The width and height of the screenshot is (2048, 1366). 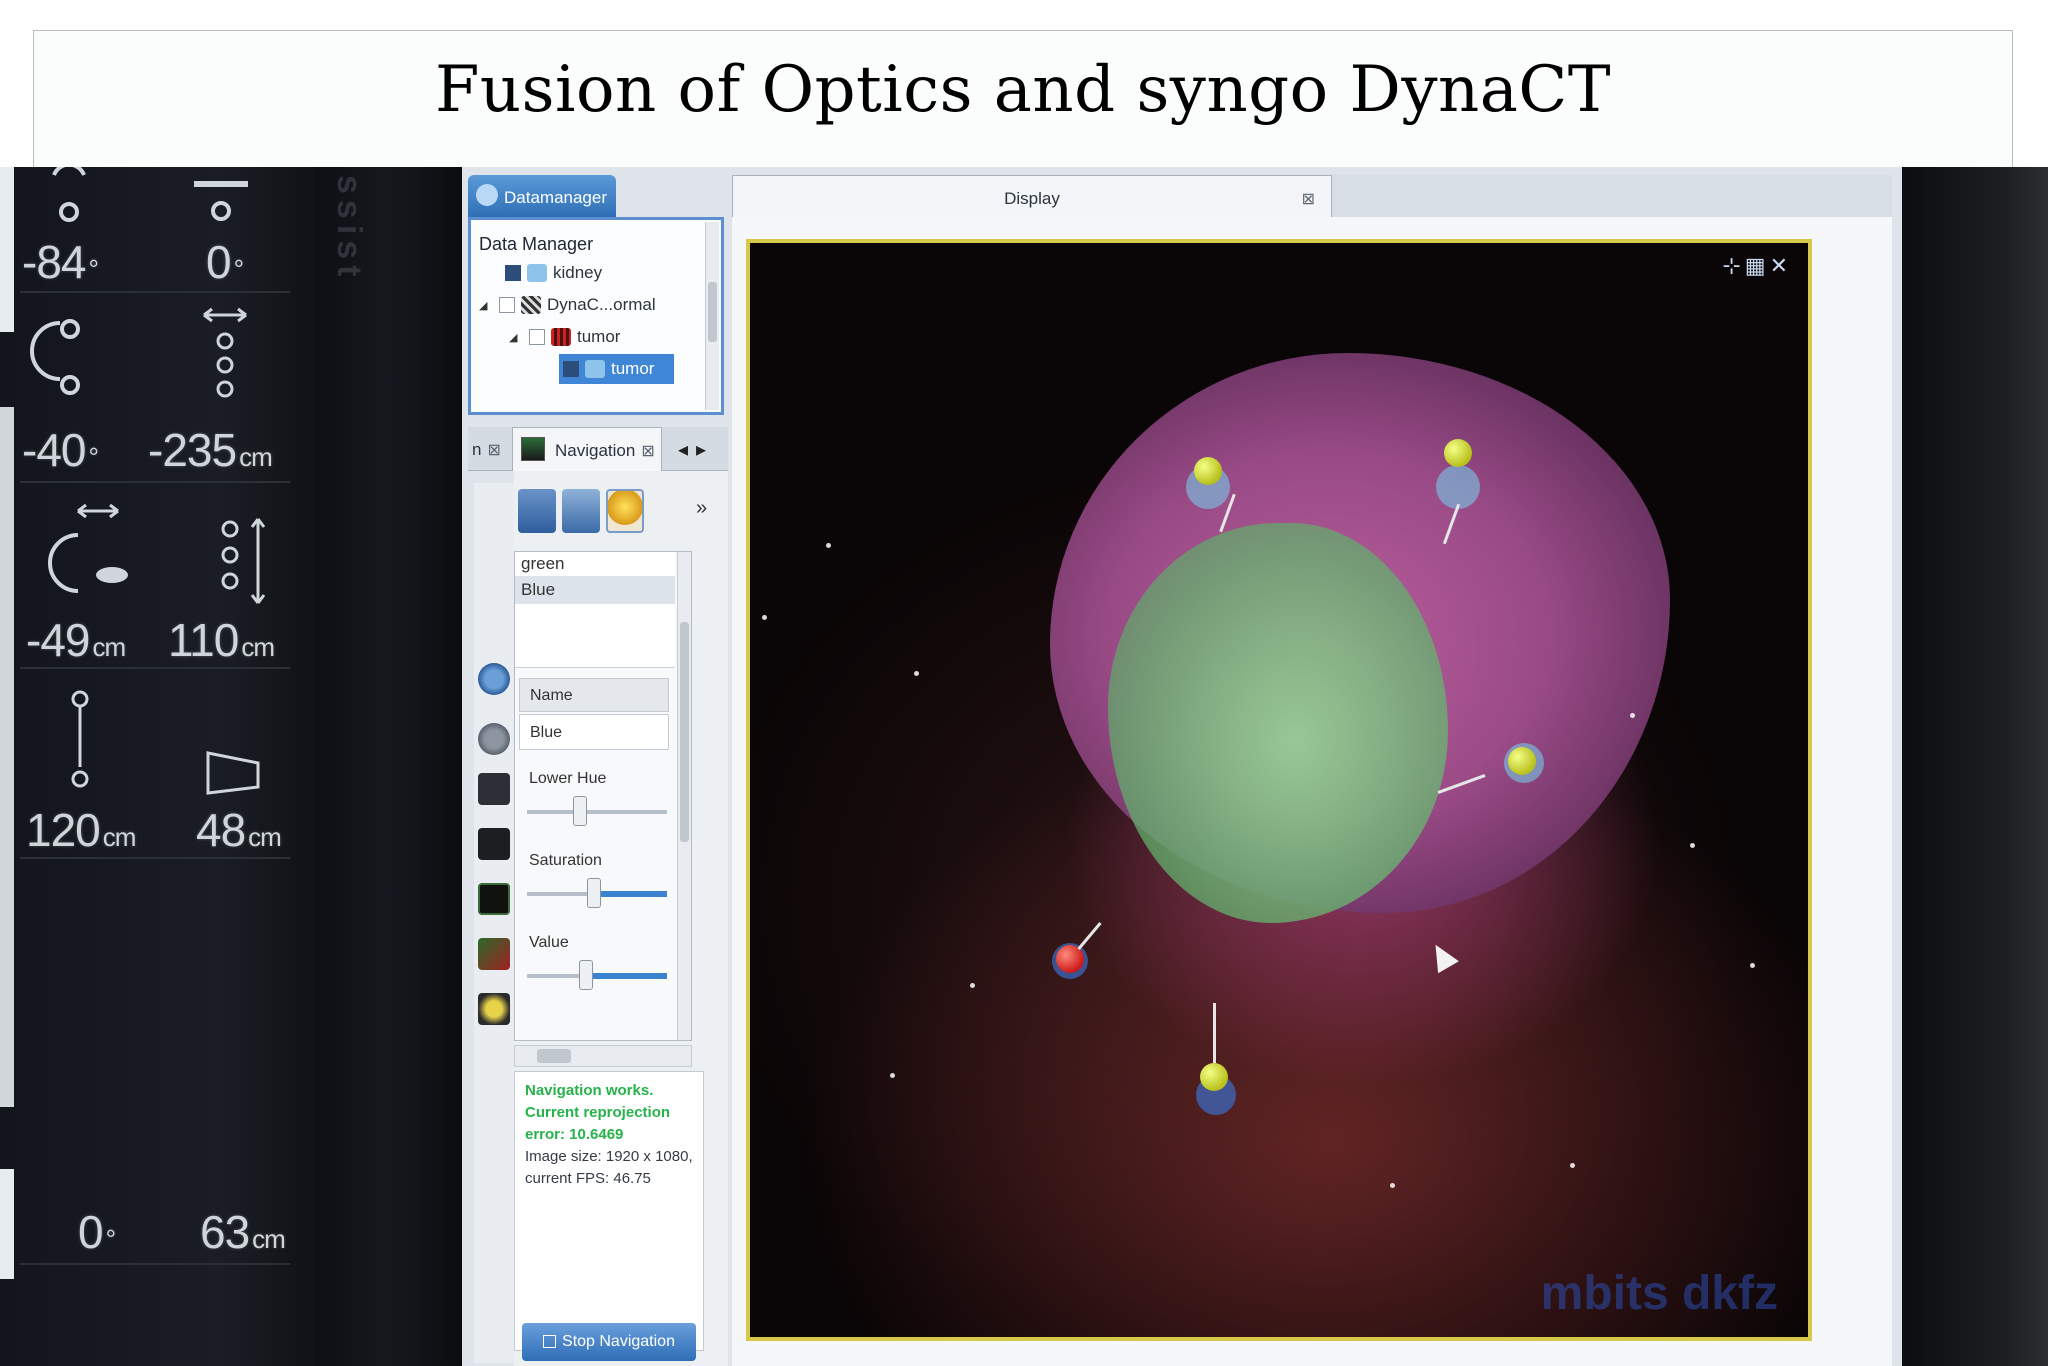 I want to click on color-list: green Blue, so click(x=595, y=610).